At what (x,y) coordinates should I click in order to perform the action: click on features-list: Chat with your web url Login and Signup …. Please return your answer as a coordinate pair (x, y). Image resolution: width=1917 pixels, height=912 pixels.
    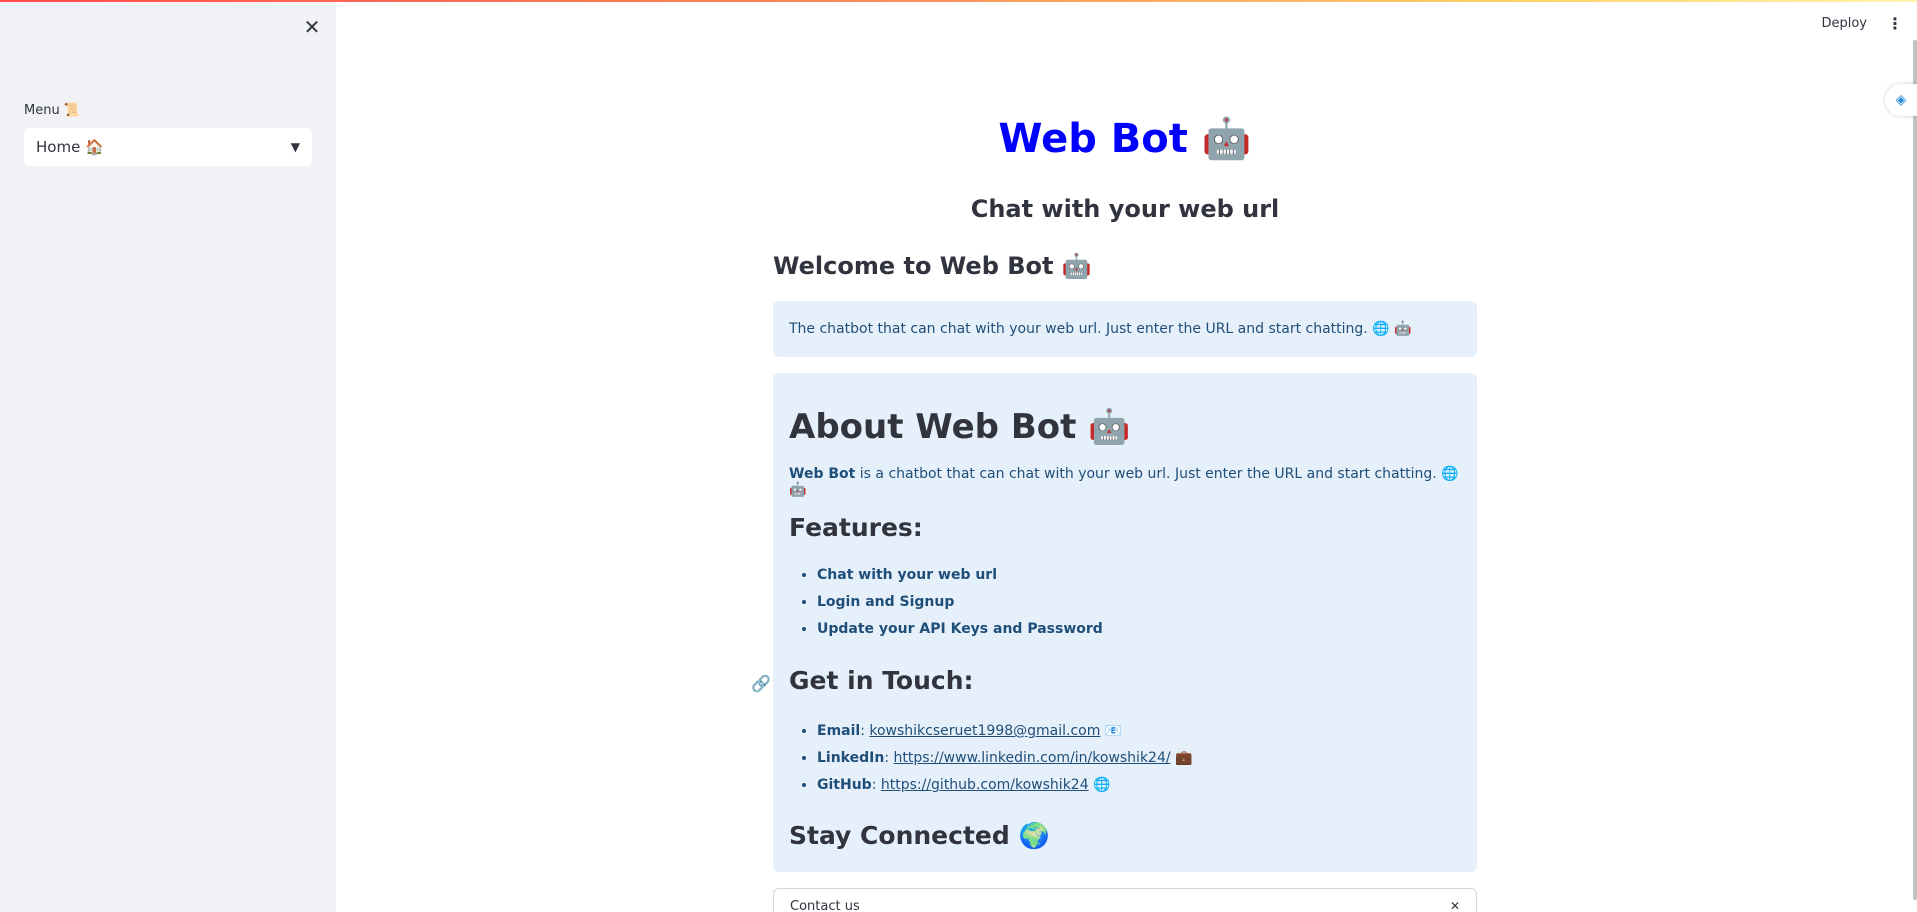
    Looking at the image, I should click on (960, 607).